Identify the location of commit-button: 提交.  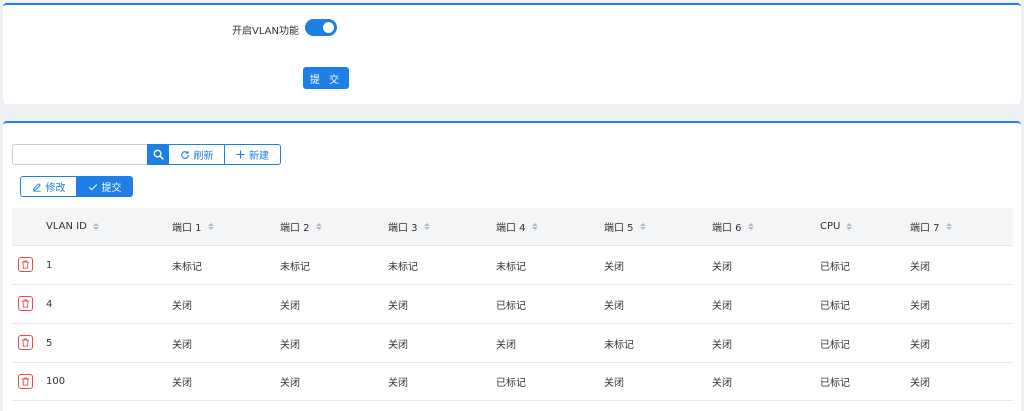
(104, 186).